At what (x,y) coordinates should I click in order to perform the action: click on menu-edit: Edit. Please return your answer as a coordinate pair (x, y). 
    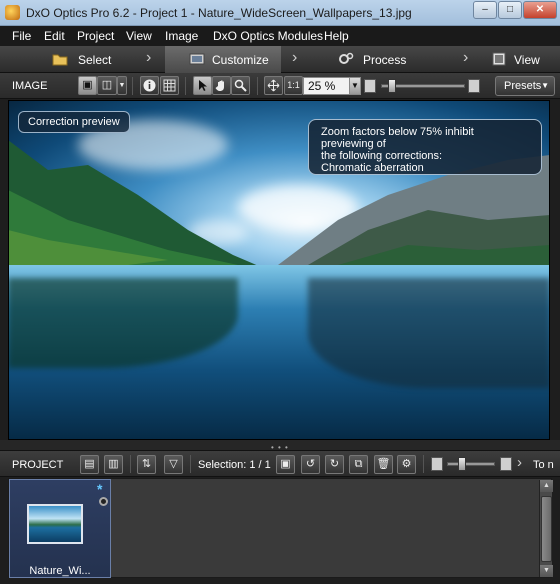
    Looking at the image, I should click on (54, 36).